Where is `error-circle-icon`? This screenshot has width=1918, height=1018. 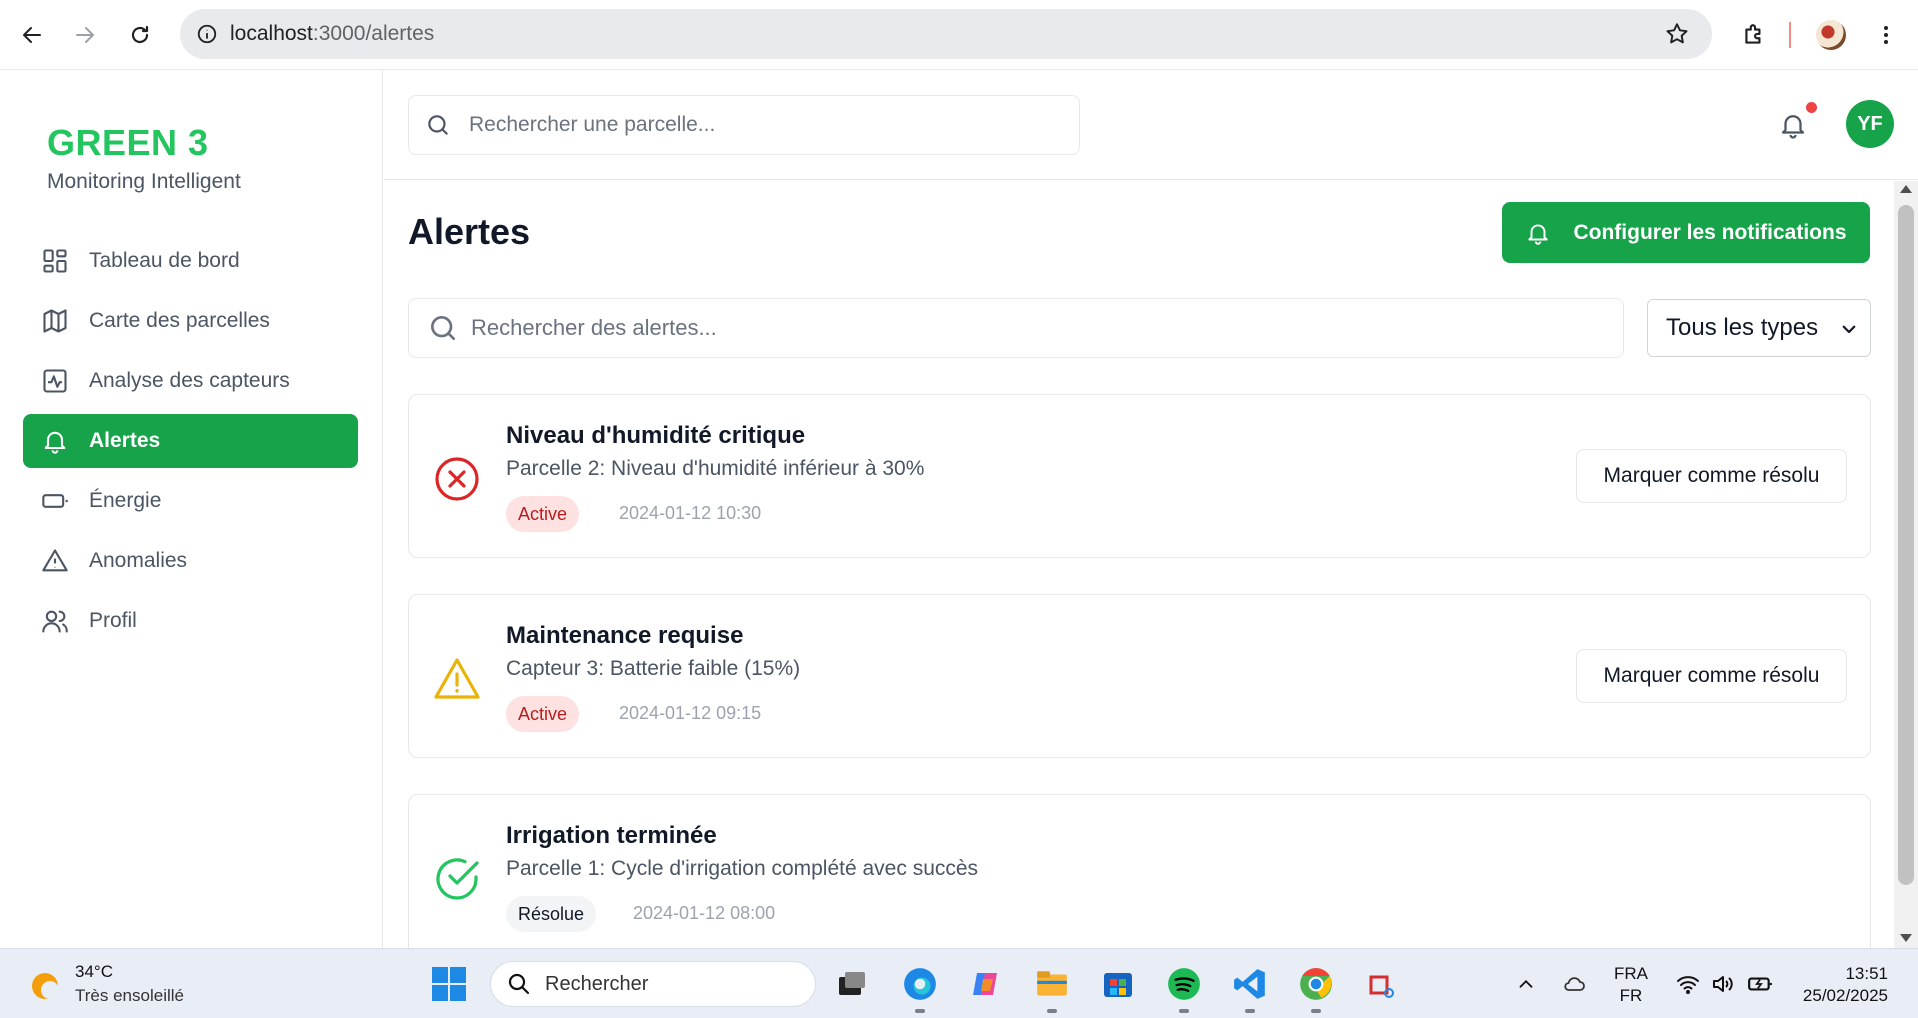 error-circle-icon is located at coordinates (457, 479).